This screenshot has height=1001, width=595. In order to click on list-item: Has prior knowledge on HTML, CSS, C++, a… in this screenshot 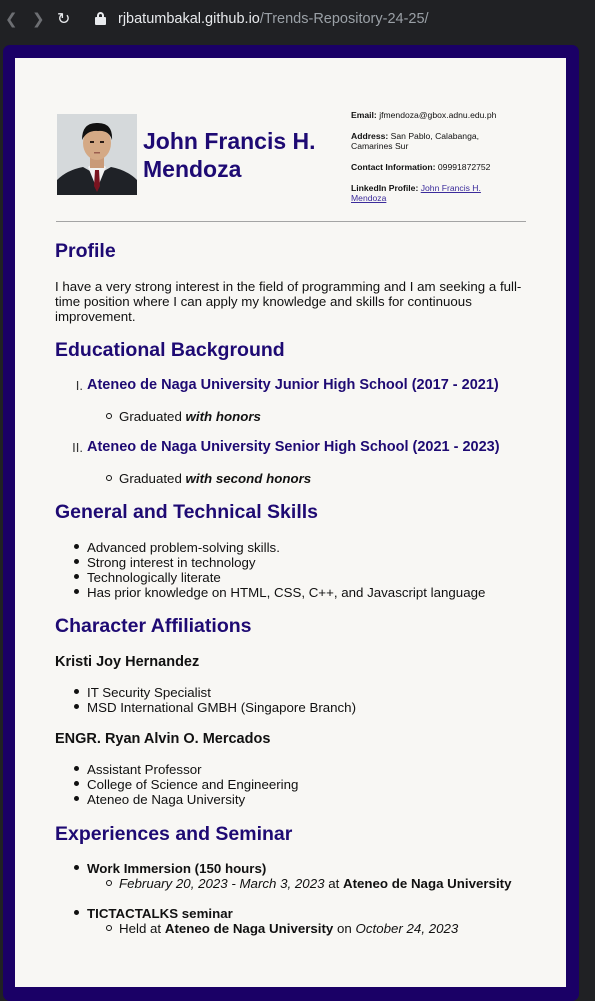, I will do `click(286, 592)`.